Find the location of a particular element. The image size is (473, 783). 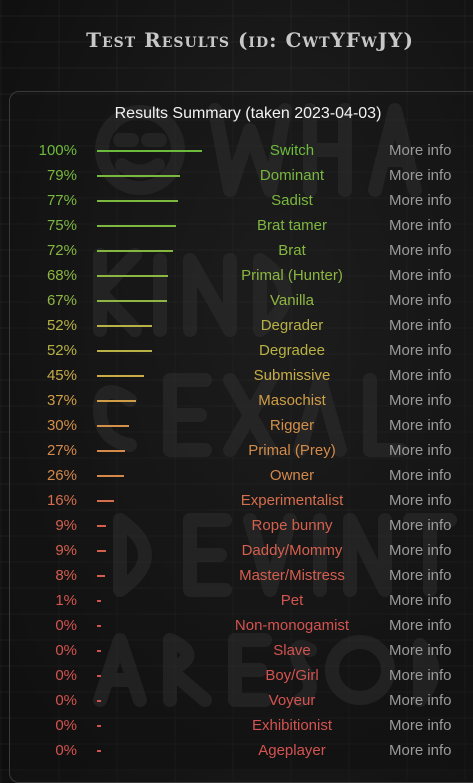

result-label: Slave is located at coordinates (292, 650).